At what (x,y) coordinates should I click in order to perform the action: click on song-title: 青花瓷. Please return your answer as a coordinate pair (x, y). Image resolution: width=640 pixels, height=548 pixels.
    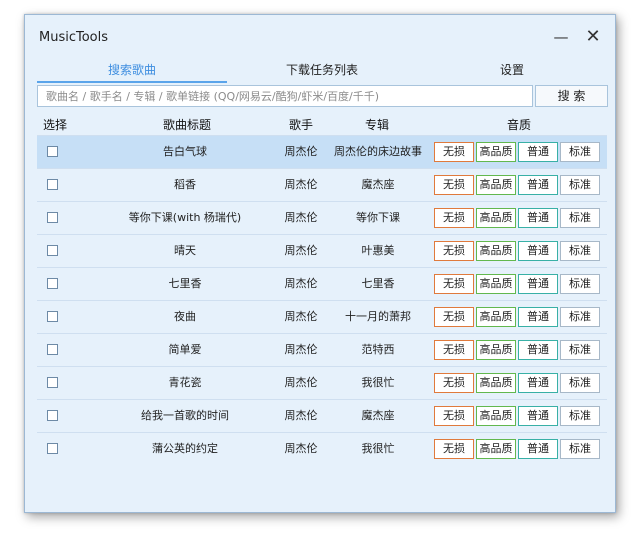
    Looking at the image, I should click on (185, 382).